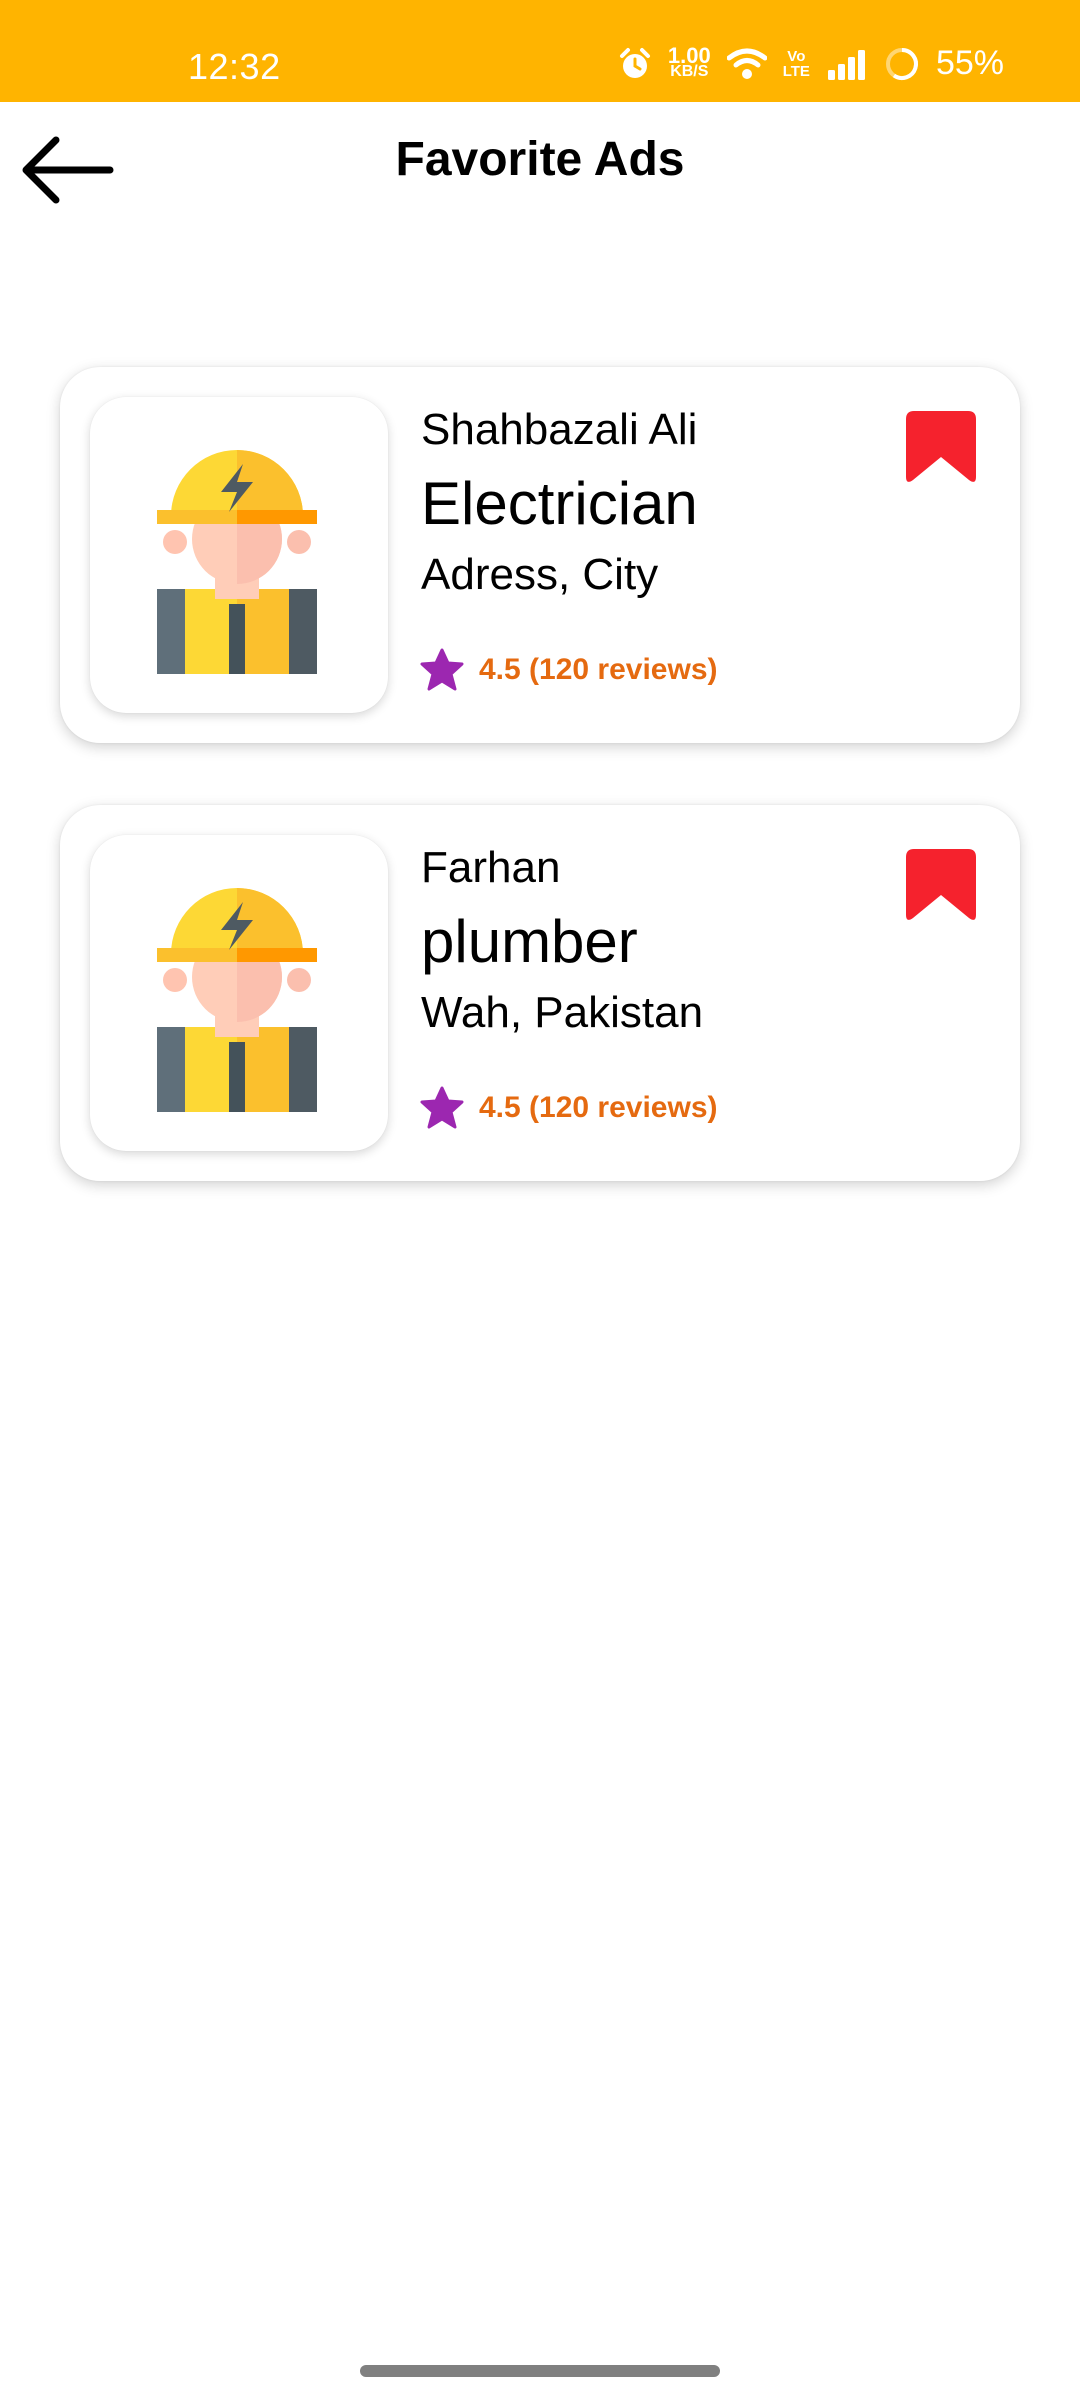 This screenshot has height=2400, width=1080. Describe the element at coordinates (811, 63) in the screenshot. I see `status-icons: 1.00 KB/S Vo LTE 55%` at that location.